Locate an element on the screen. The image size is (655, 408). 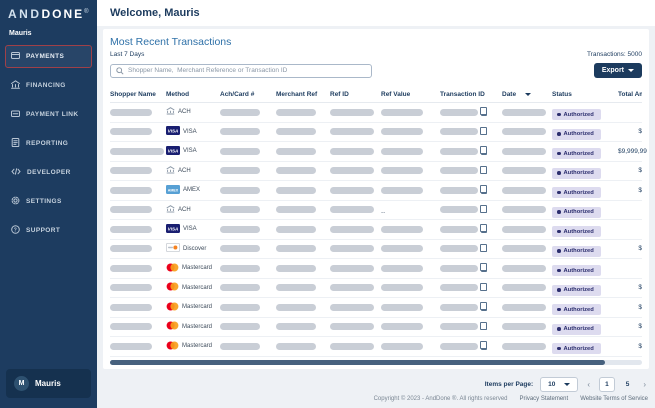
page-button-5: 5 is located at coordinates (628, 384).